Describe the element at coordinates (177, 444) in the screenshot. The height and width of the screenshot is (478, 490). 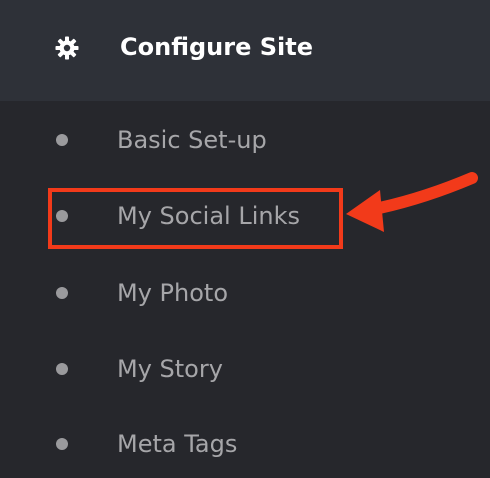
I see `menu-item-label: Meta Tags` at that location.